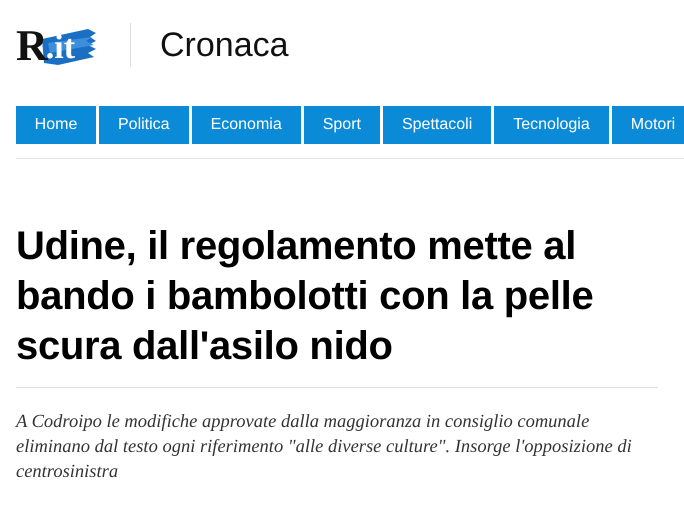 Image resolution: width=684 pixels, height=519 pixels. Describe the element at coordinates (246, 125) in the screenshot. I see `nav-tab: Economia` at that location.